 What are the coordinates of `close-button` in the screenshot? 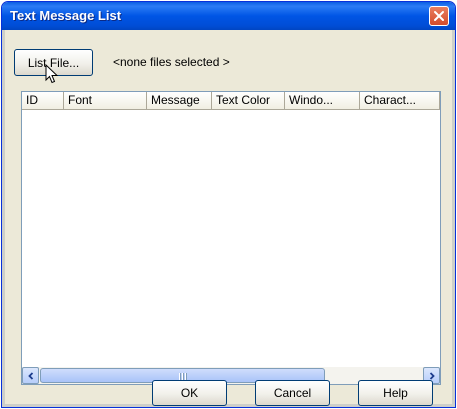 It's located at (439, 16).